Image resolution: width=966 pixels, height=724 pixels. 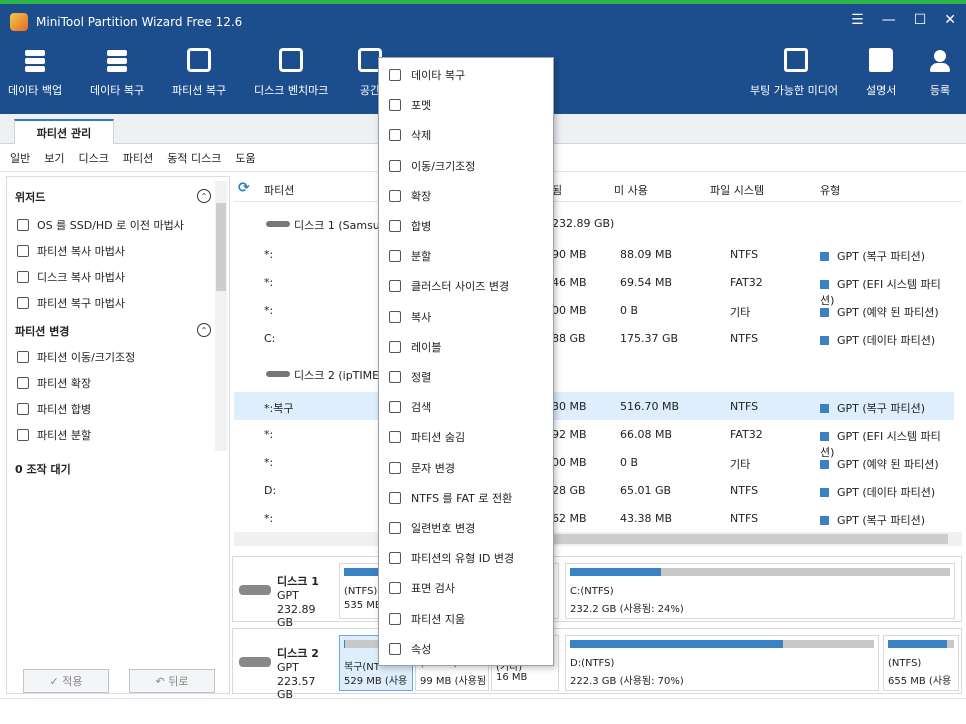 What do you see at coordinates (631, 190) in the screenshot?
I see `col-unused: 미 사용` at bounding box center [631, 190].